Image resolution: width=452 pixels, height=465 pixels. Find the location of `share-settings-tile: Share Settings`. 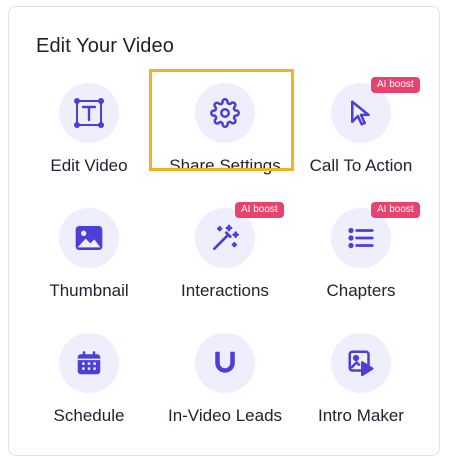

share-settings-tile: Share Settings is located at coordinates (225, 132).